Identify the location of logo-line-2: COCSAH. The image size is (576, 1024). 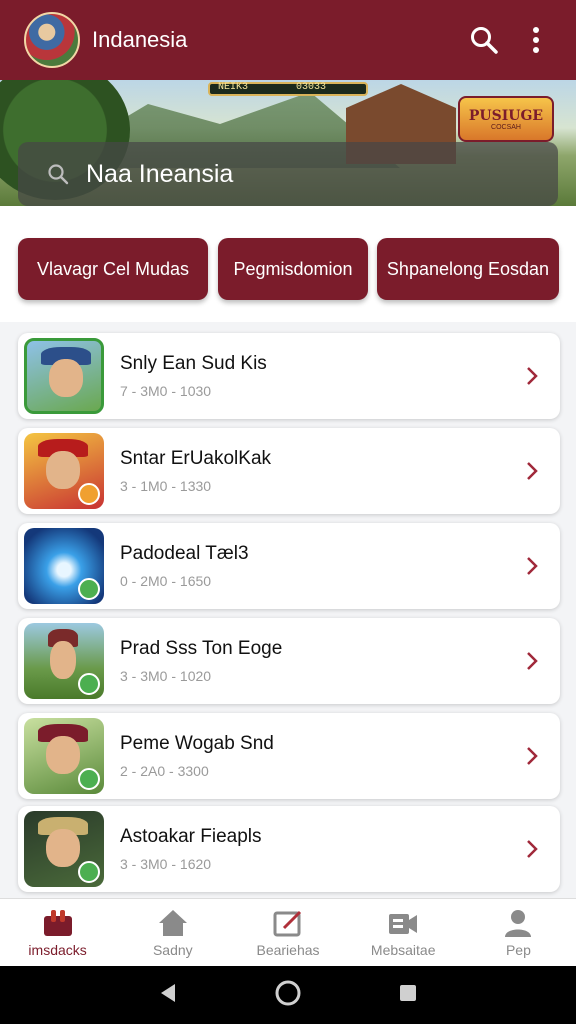
(506, 127).